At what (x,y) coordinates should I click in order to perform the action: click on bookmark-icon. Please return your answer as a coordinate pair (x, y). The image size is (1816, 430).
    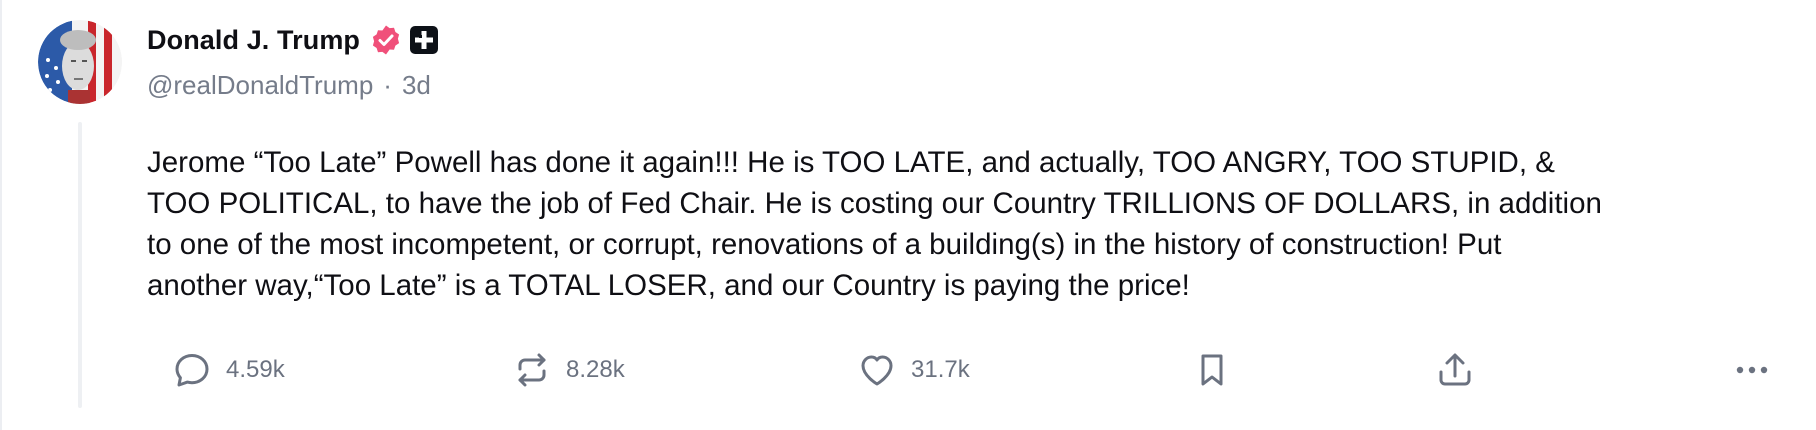
    Looking at the image, I should click on (1212, 370).